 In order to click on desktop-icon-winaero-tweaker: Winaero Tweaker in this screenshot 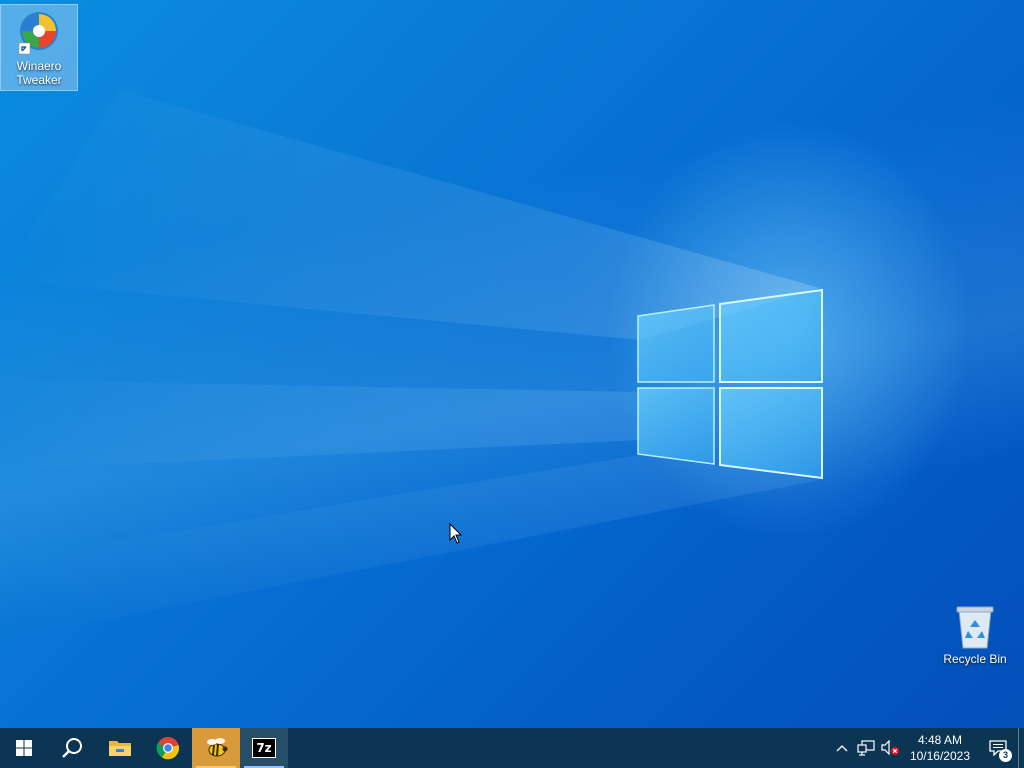, I will do `click(39, 47)`.